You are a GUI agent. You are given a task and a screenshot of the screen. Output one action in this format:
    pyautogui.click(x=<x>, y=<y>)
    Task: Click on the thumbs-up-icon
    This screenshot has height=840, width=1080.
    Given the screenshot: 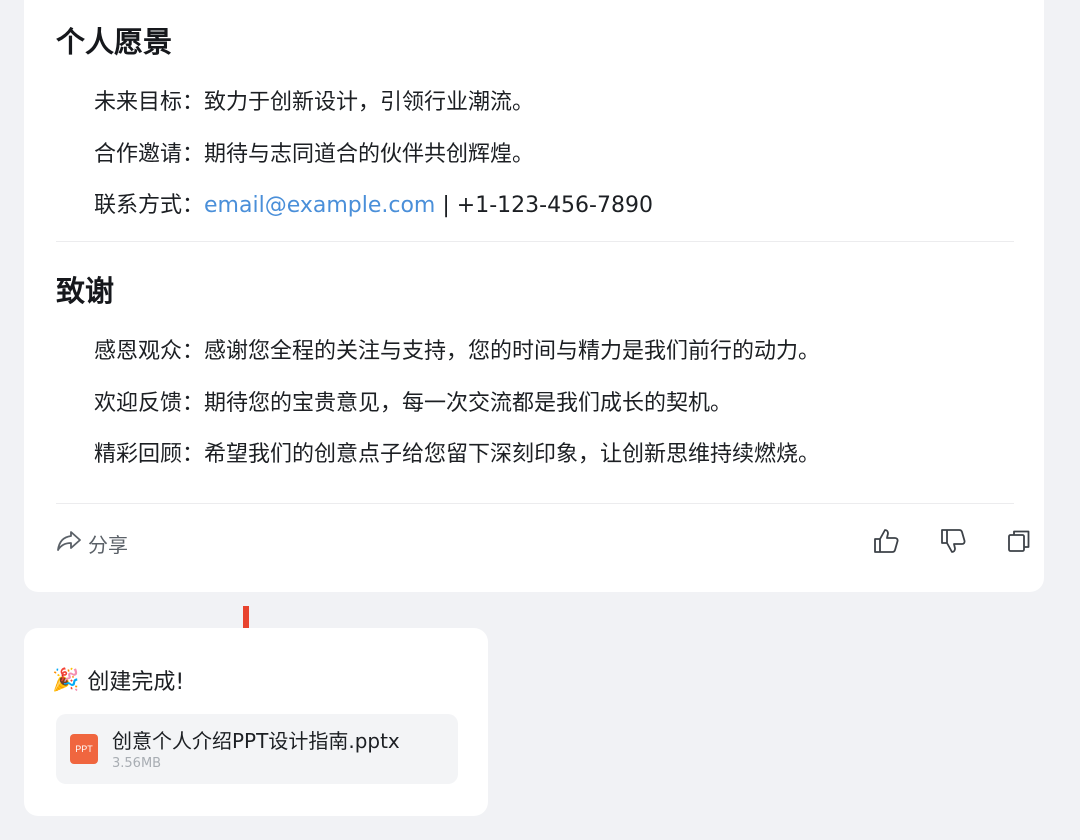 What is the action you would take?
    pyautogui.click(x=886, y=543)
    